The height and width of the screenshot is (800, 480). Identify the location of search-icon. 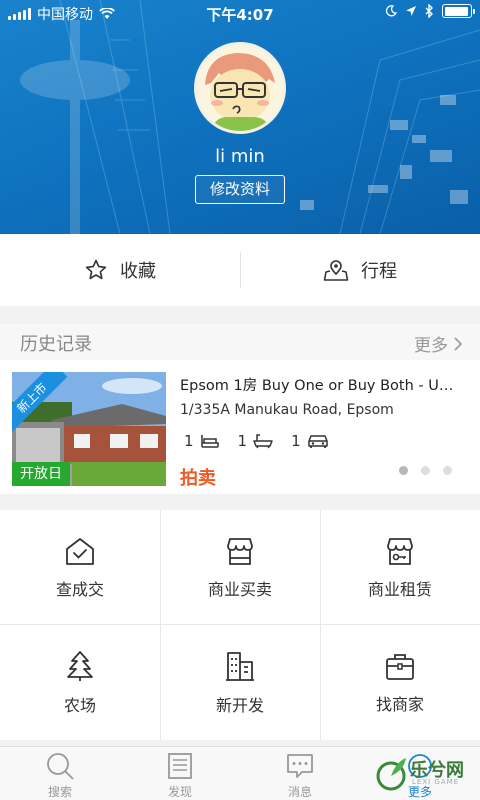
(60, 766).